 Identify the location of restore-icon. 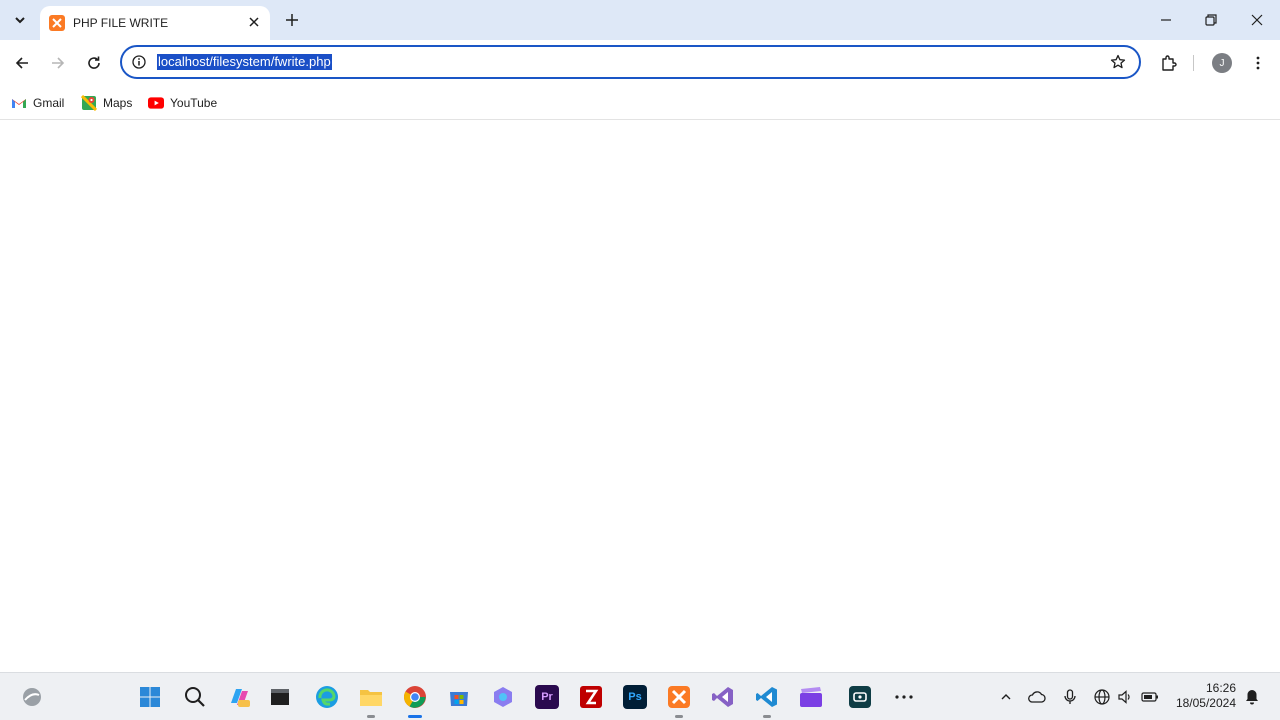
(1211, 20).